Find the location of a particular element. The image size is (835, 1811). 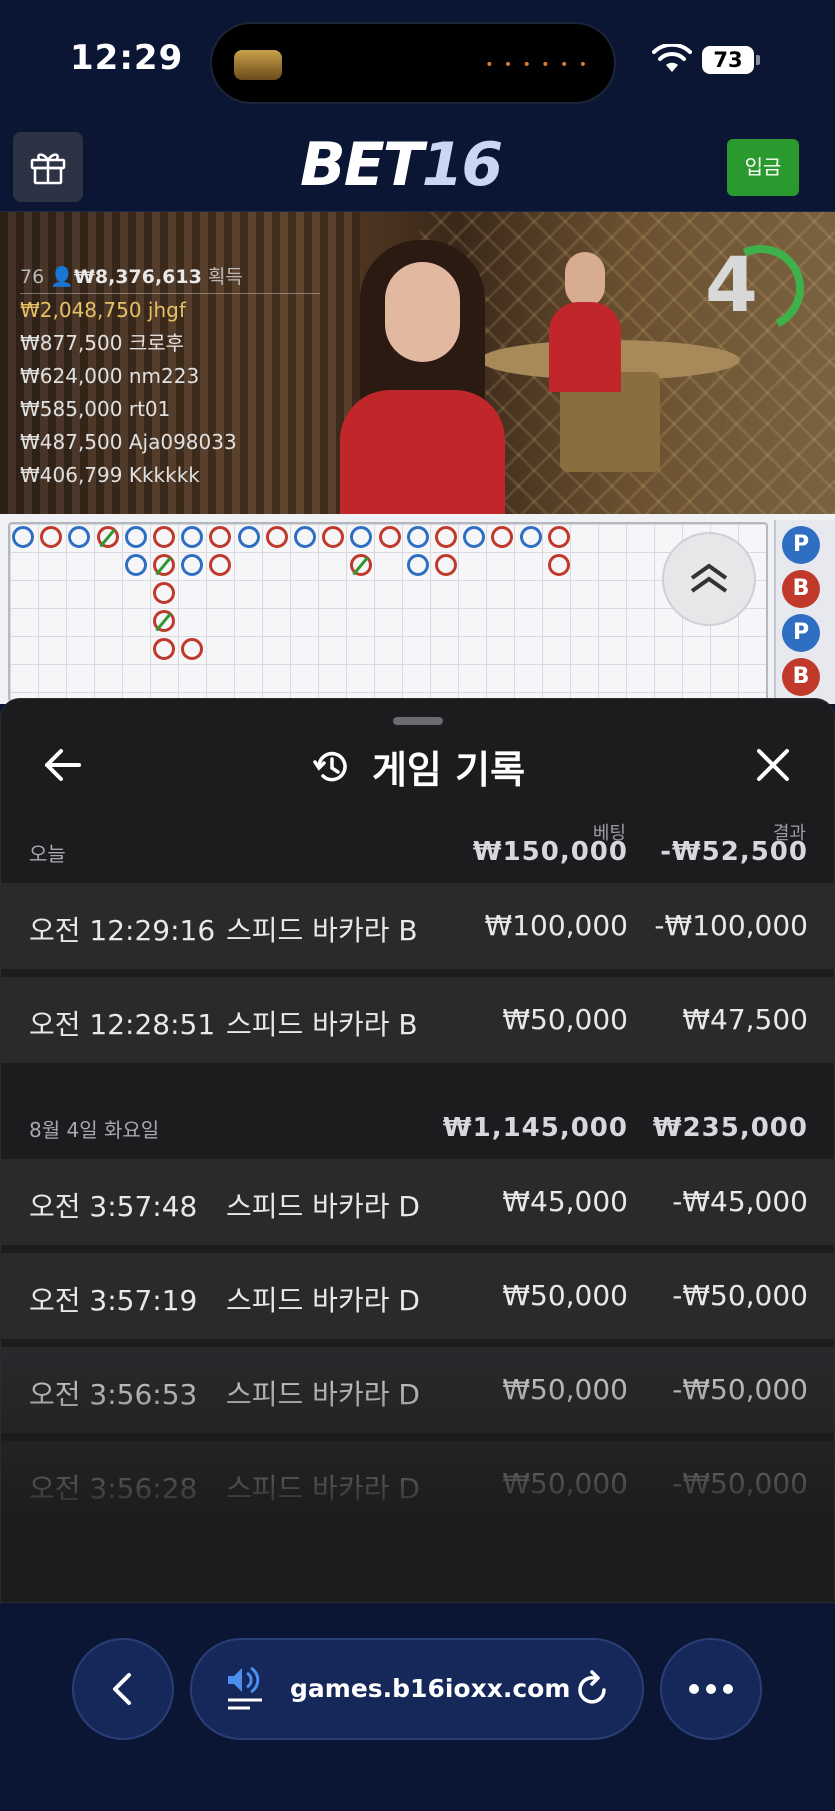

winner-name: Kkkkkk is located at coordinates (164, 475).